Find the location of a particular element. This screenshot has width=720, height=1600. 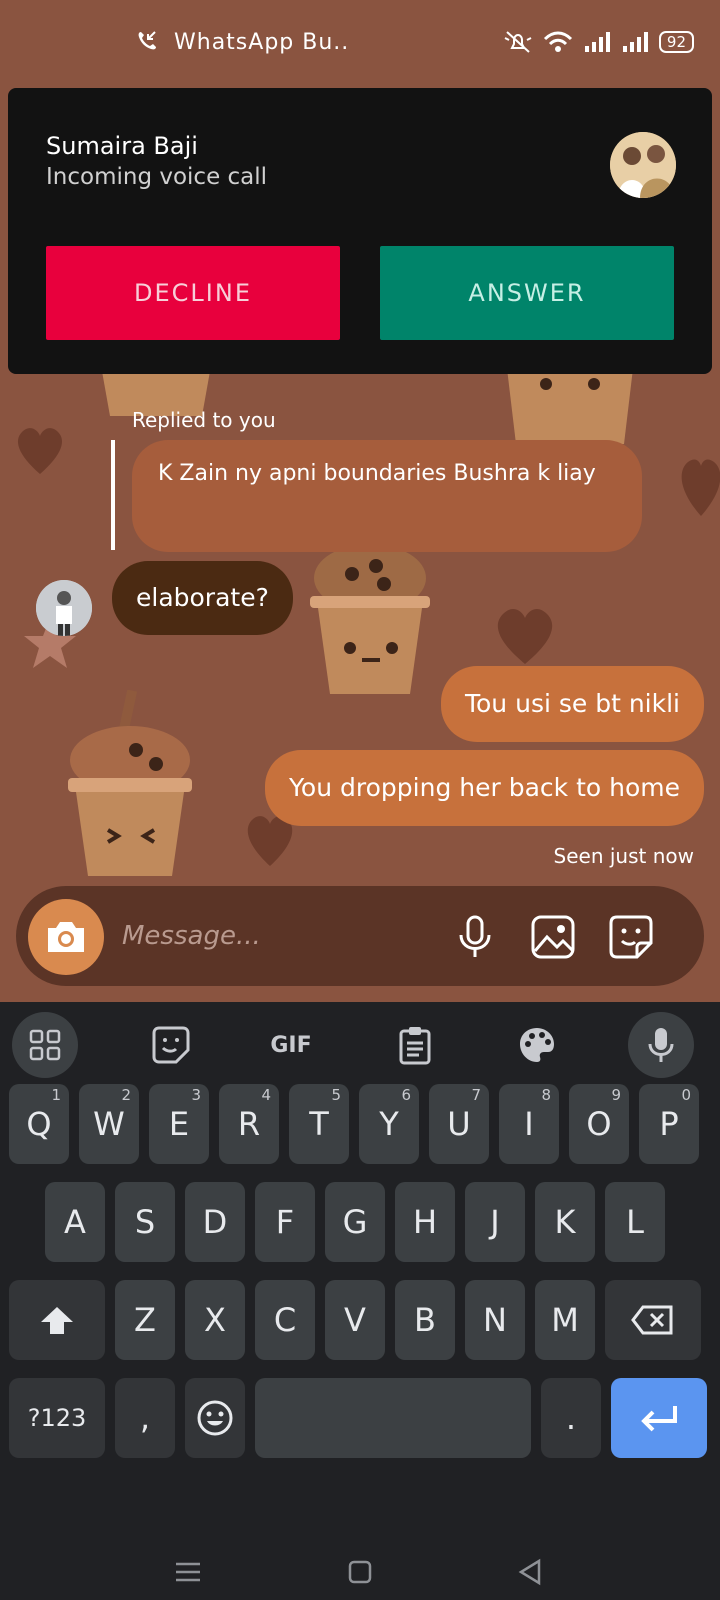

boba-cup-decoration is located at coordinates (370, 619).